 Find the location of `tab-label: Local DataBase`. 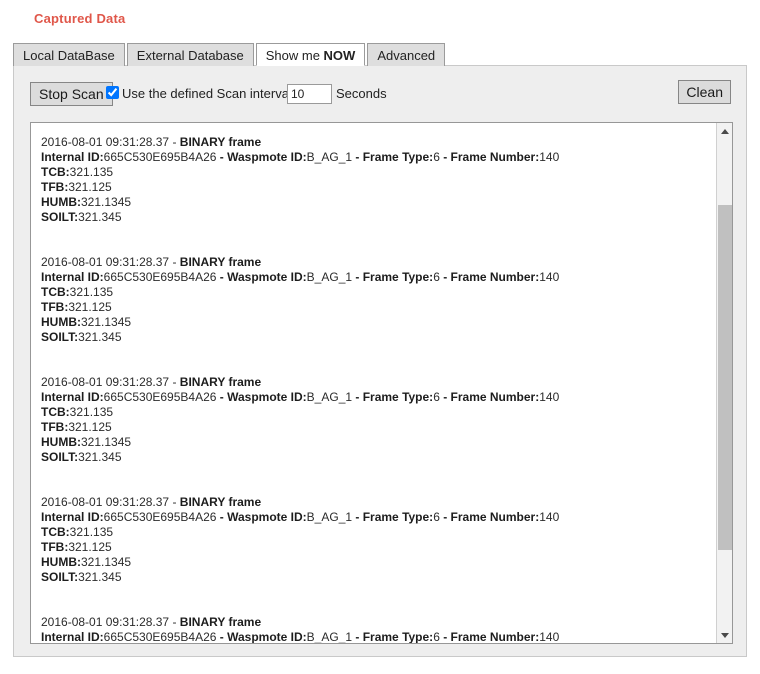

tab-label: Local DataBase is located at coordinates (69, 55).